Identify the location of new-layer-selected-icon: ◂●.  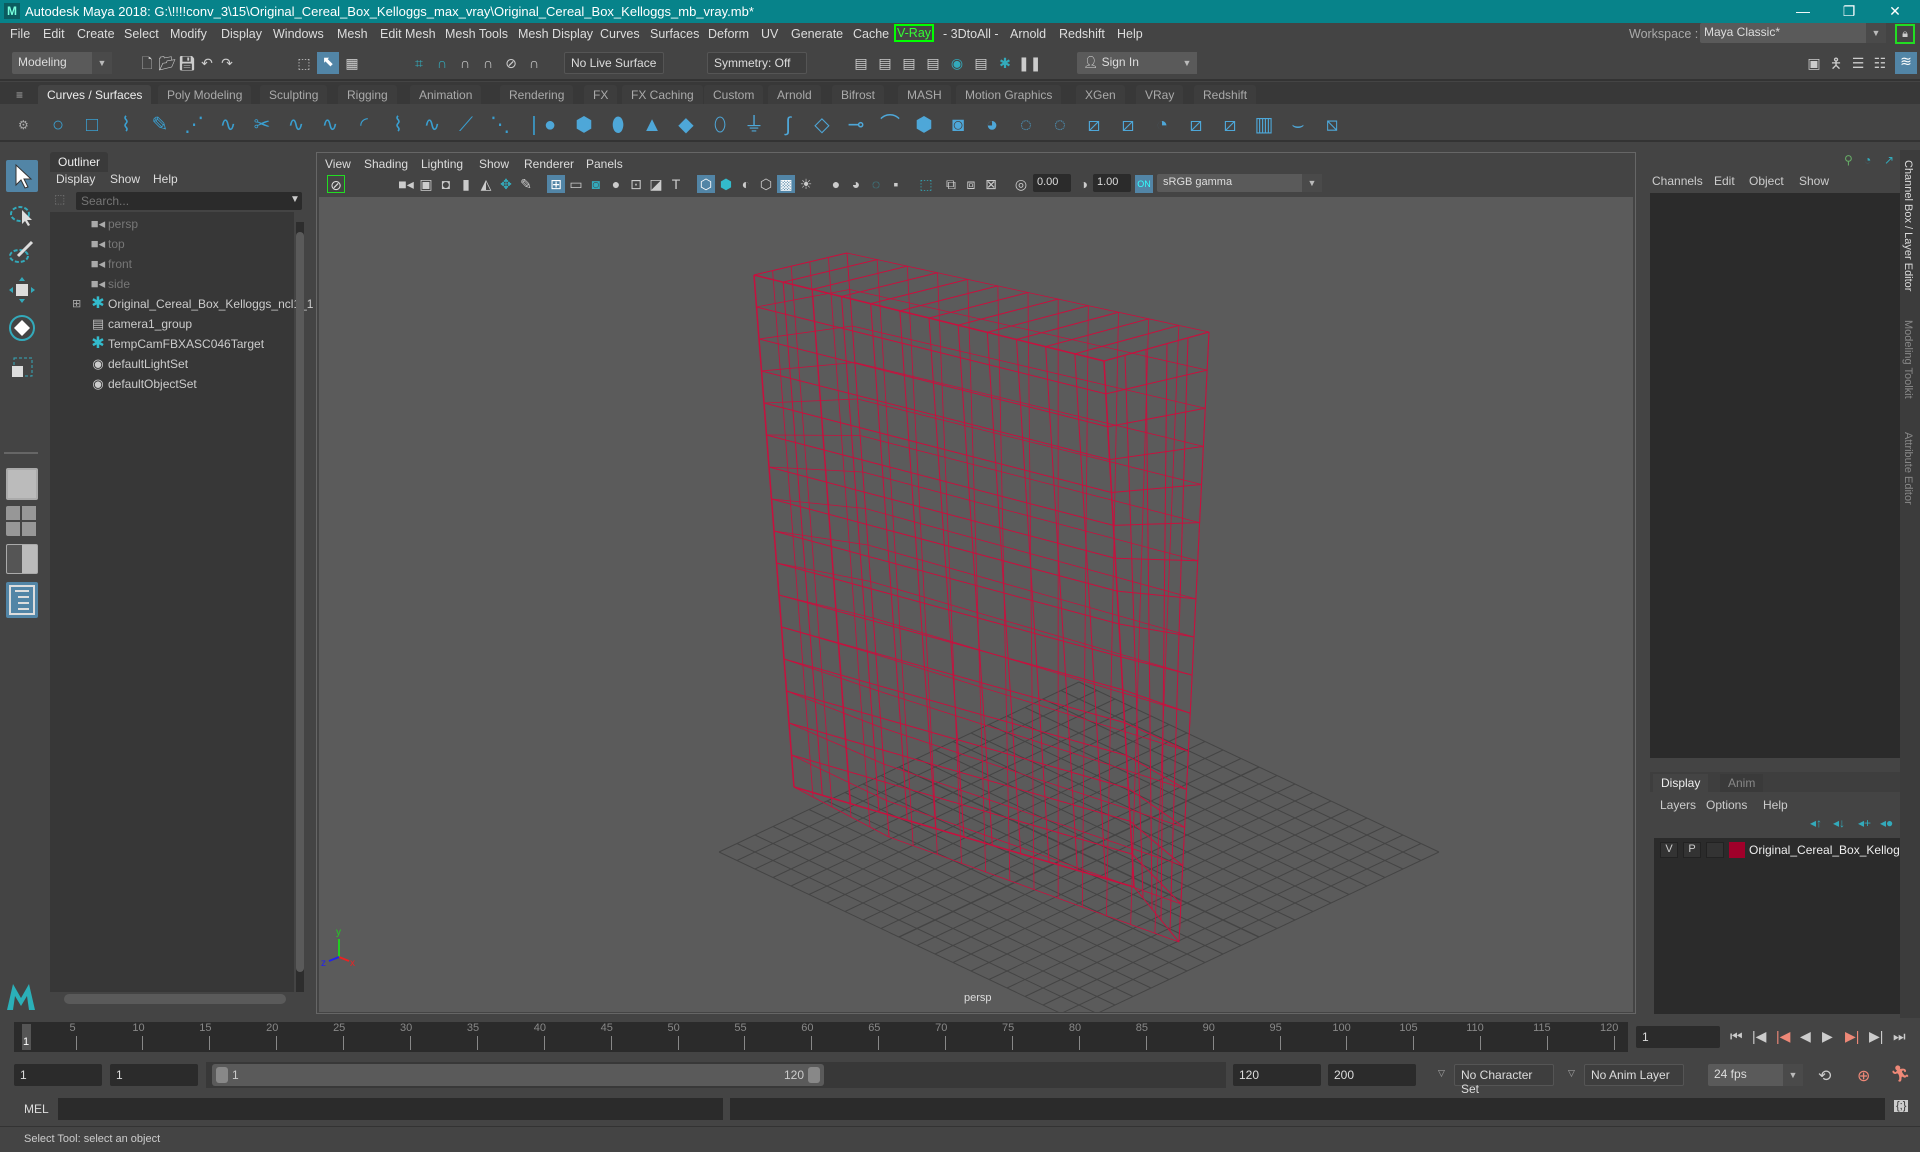
(1886, 823).